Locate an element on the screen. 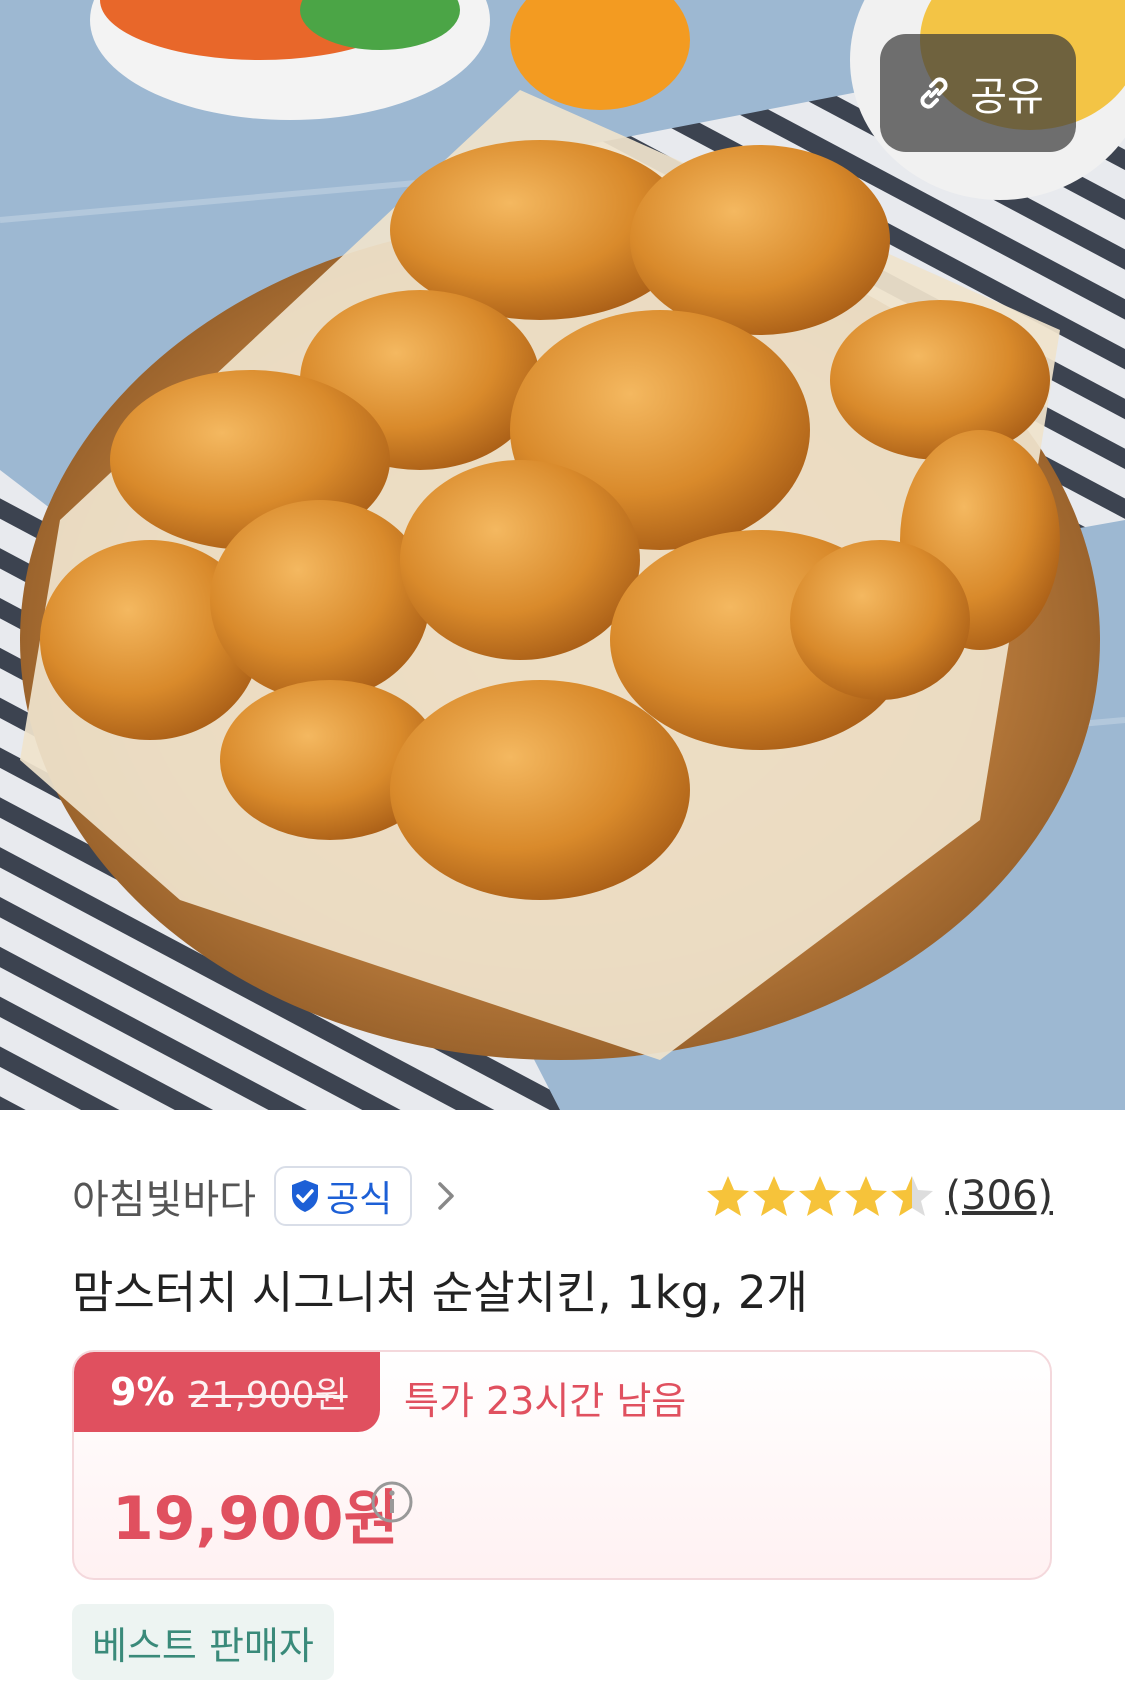 The image size is (1125, 1682). star-rating is located at coordinates (820, 1196).